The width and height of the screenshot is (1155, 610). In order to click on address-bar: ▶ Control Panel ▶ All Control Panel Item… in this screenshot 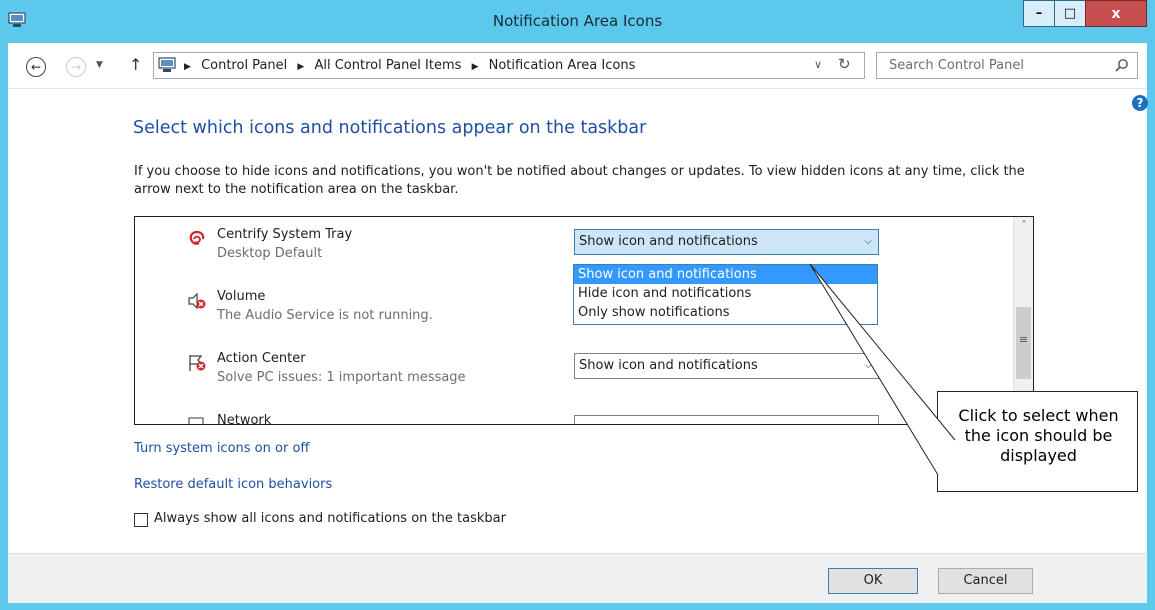, I will do `click(509, 65)`.